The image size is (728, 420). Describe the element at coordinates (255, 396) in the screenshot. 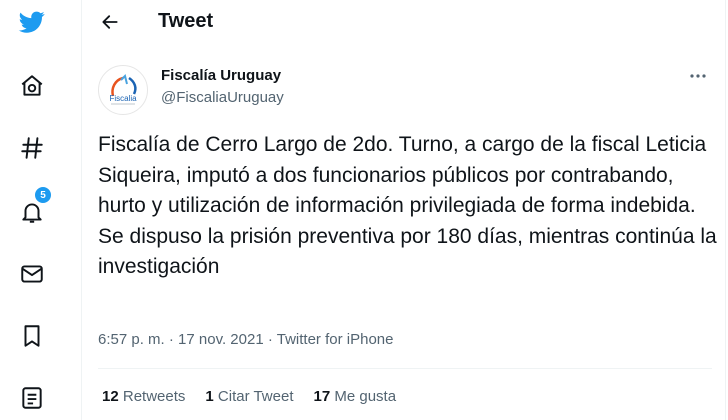

I see `quotes-label: Citar Tweet` at that location.